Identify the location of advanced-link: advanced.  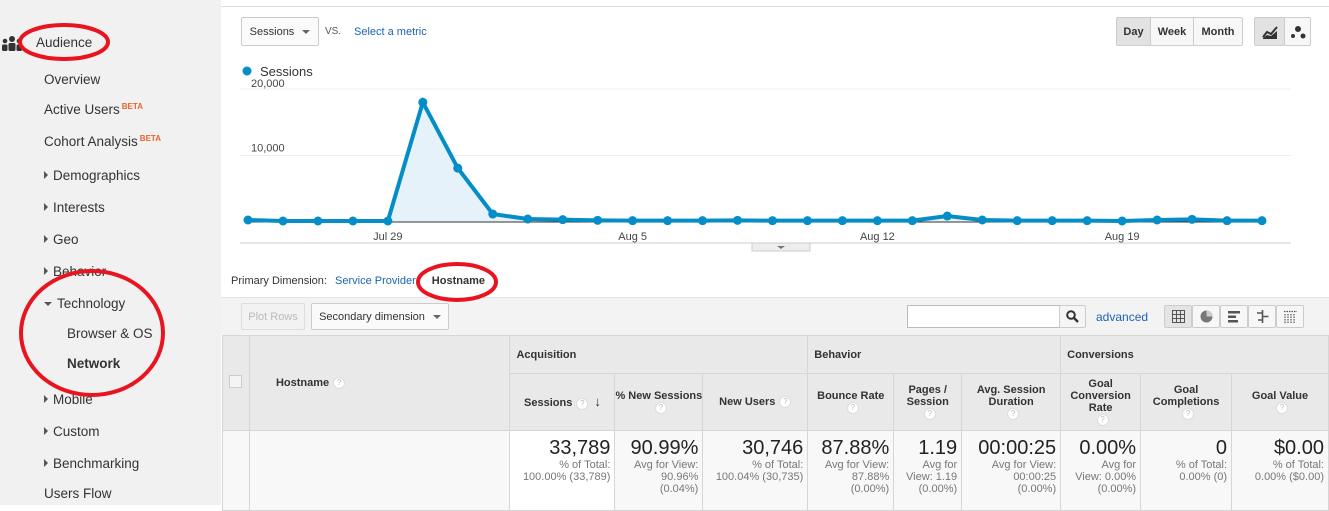
(1122, 317).